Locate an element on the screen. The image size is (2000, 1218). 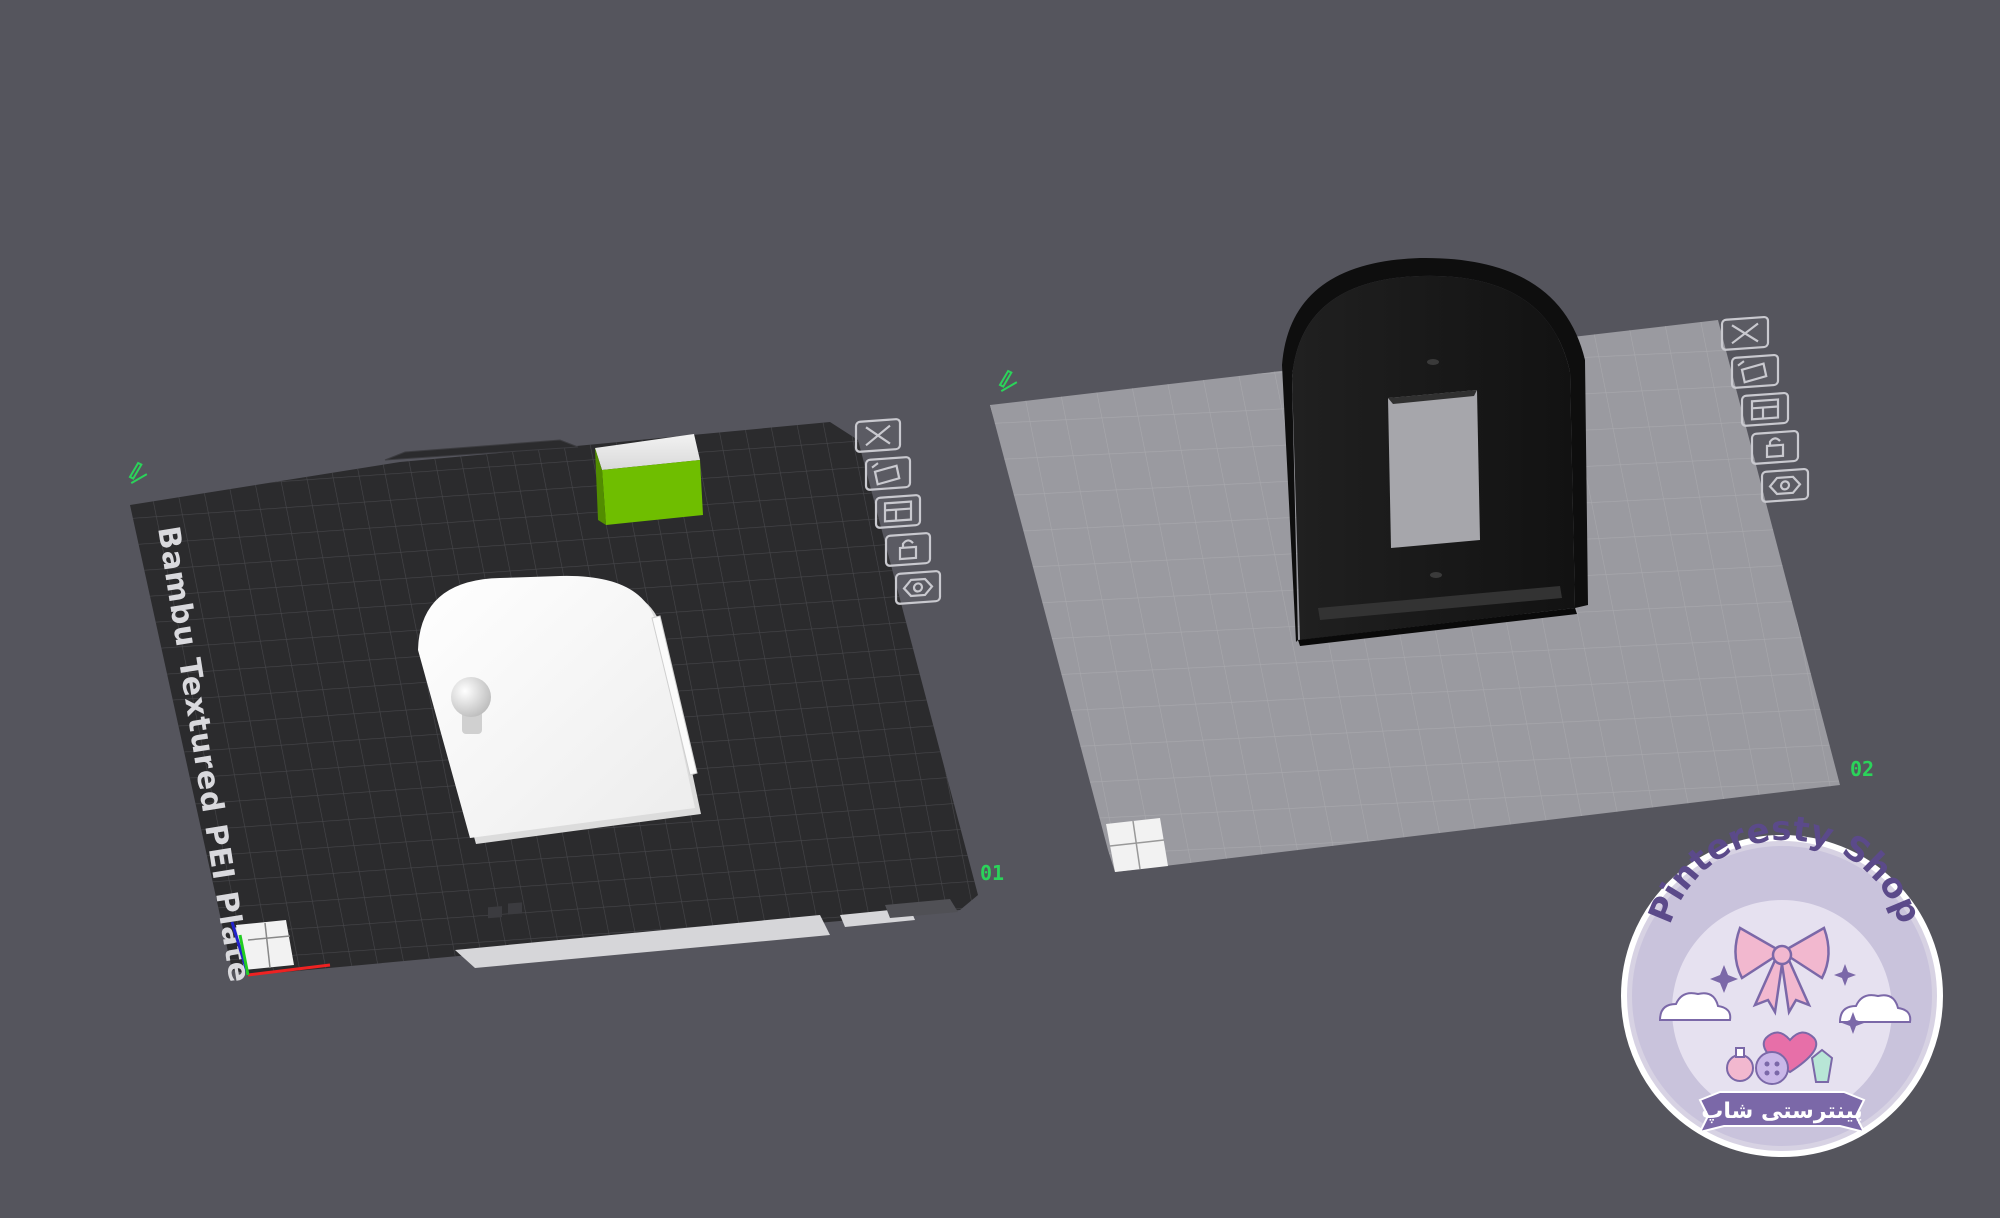
green-cube-model is located at coordinates (649, 479).